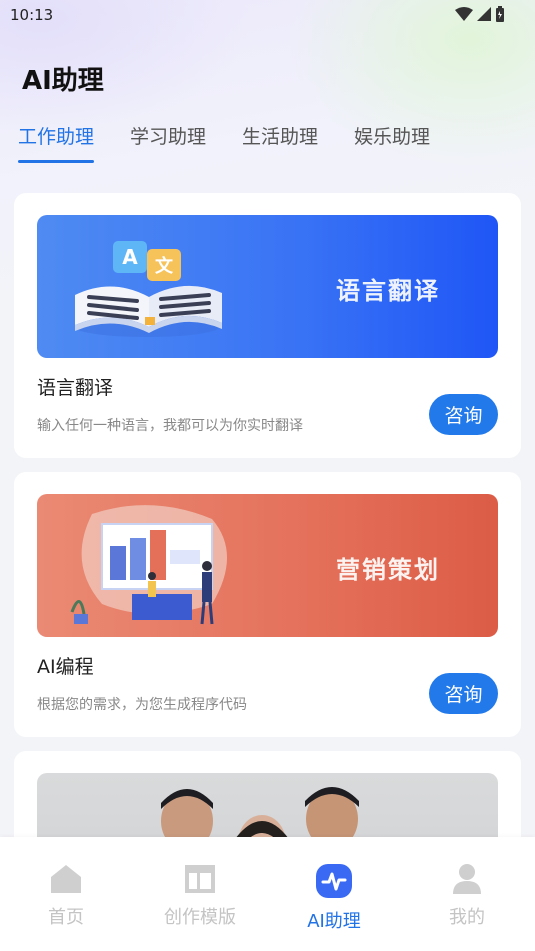 The height and width of the screenshot is (951, 535). Describe the element at coordinates (464, 14) in the screenshot. I see `wifi-icon` at that location.